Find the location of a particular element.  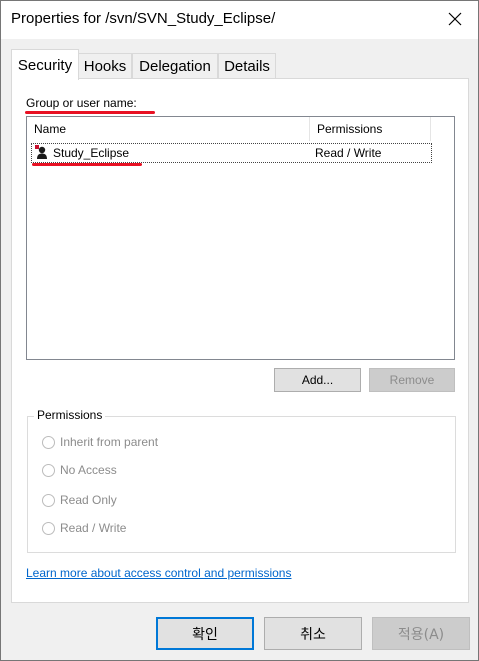

radio-label: Read / Write is located at coordinates (93, 528).